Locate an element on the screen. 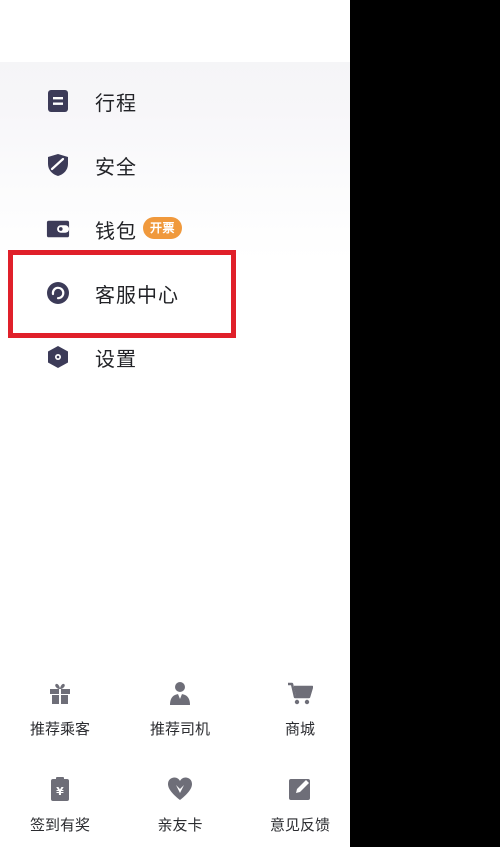 Image resolution: width=500 pixels, height=847 pixels. gift-icon is located at coordinates (60, 693).